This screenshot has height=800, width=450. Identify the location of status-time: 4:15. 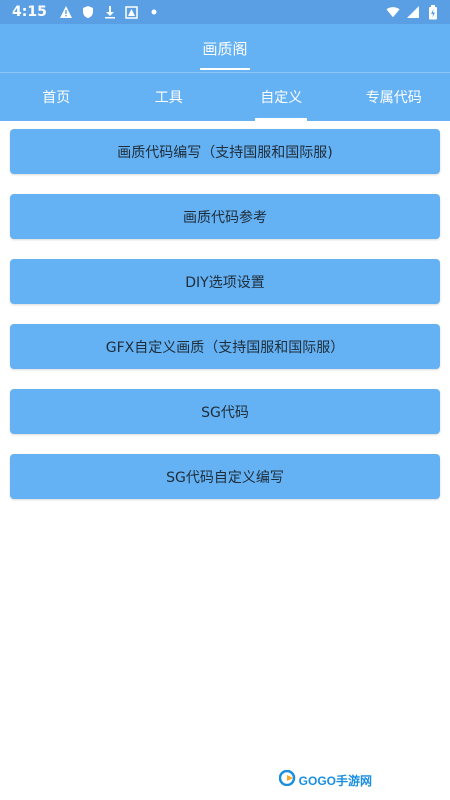
(29, 12).